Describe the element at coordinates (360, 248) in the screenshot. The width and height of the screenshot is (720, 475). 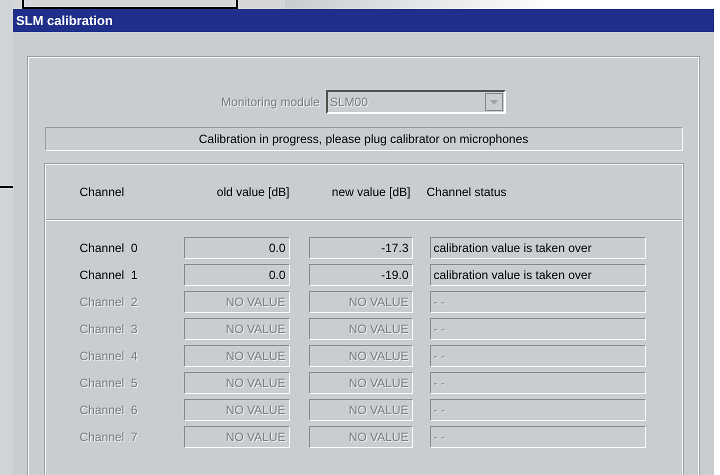
I see `new-value-field: -17.3` at that location.